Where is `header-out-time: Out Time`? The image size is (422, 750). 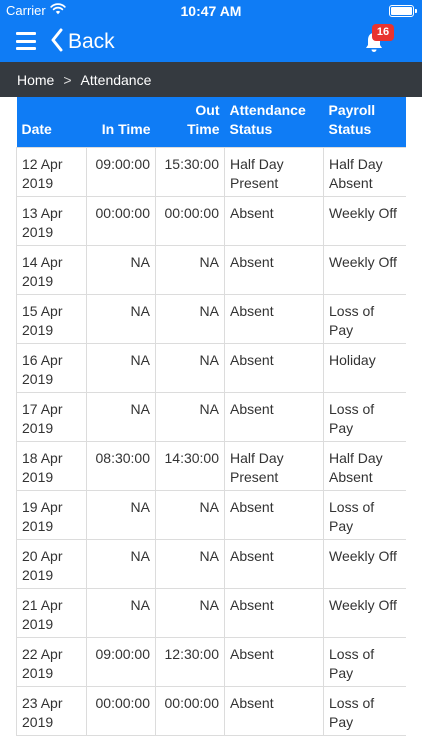 header-out-time: Out Time is located at coordinates (190, 122).